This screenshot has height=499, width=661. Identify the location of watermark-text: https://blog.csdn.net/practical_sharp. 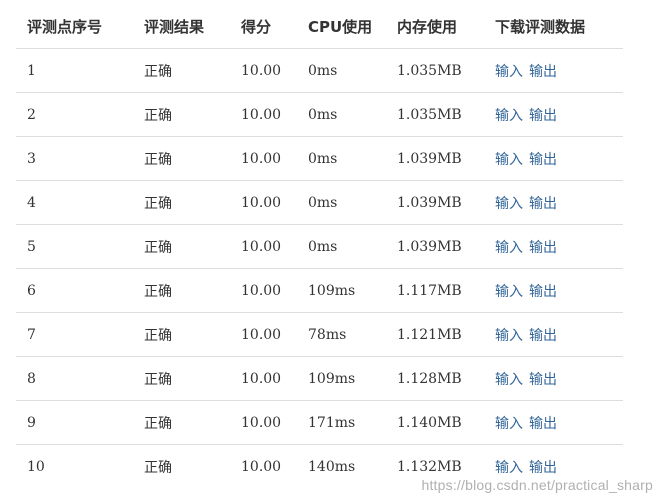
(537, 485).